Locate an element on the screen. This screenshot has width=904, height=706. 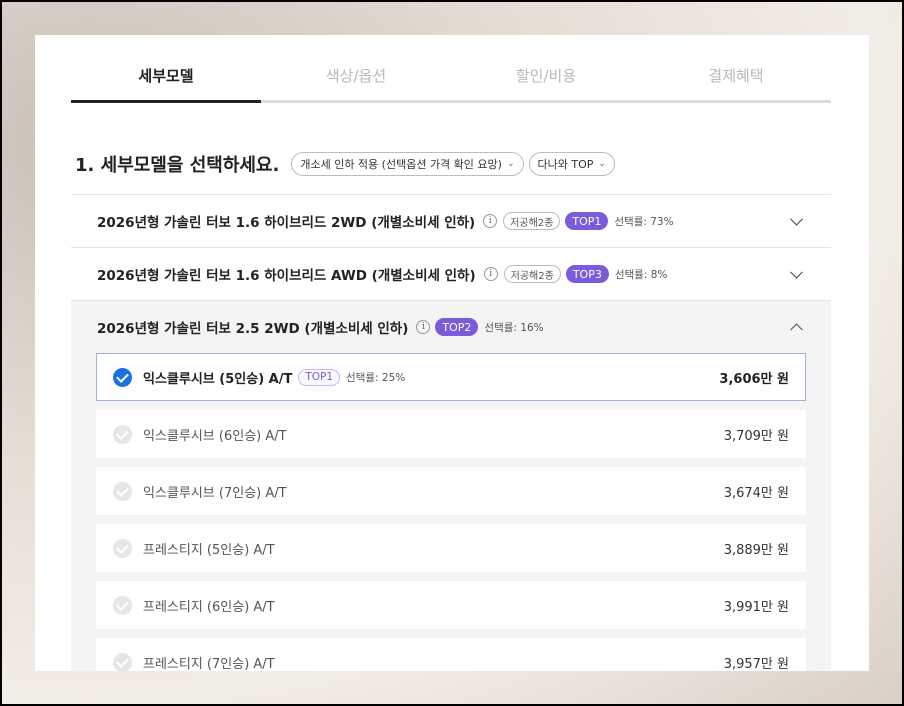
trim-option: 익스클루시브 (5인승) A/T TOP1 선택률: 25% 3,606만 원 is located at coordinates (451, 377).